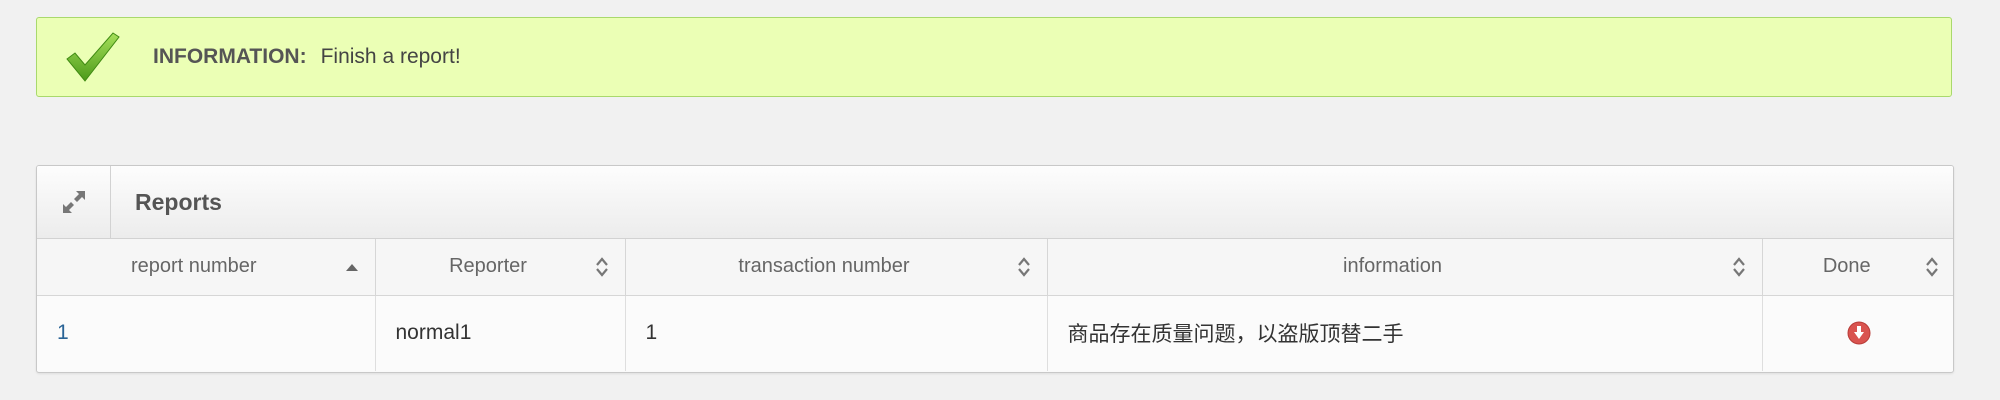  Describe the element at coordinates (206, 333) in the screenshot. I see `cell-report-number: 1` at that location.